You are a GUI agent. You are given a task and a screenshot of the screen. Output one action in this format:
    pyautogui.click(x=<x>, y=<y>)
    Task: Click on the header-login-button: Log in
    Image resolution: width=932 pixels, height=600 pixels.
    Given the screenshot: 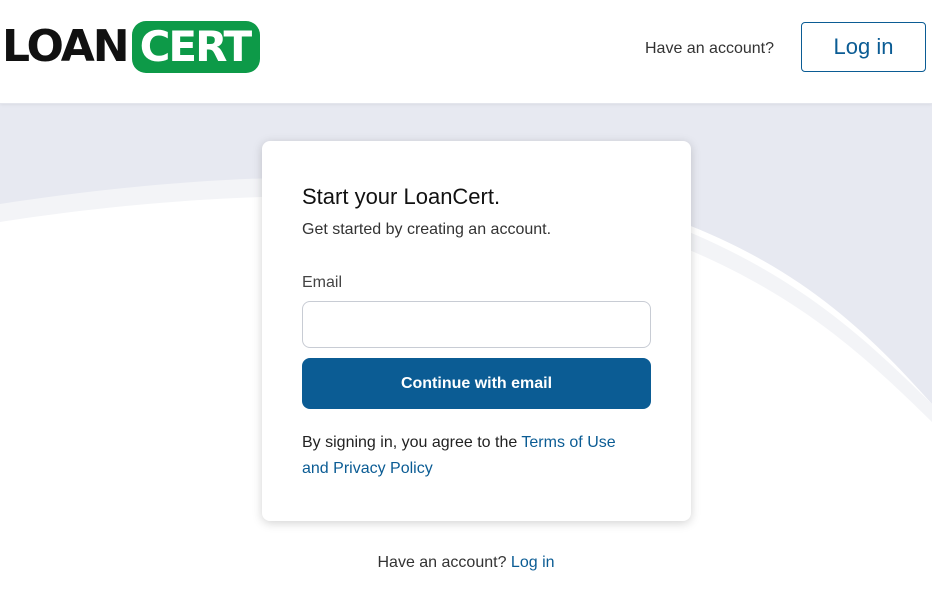 What is the action you would take?
    pyautogui.click(x=863, y=47)
    